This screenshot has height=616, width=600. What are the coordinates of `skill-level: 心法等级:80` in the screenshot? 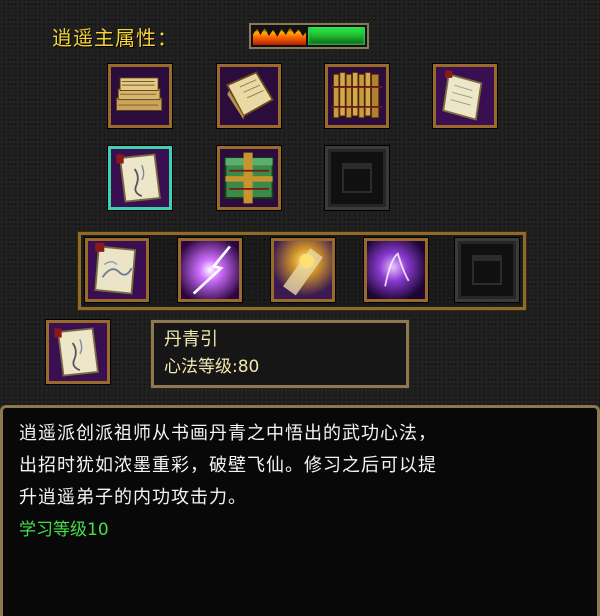 It's located at (212, 367).